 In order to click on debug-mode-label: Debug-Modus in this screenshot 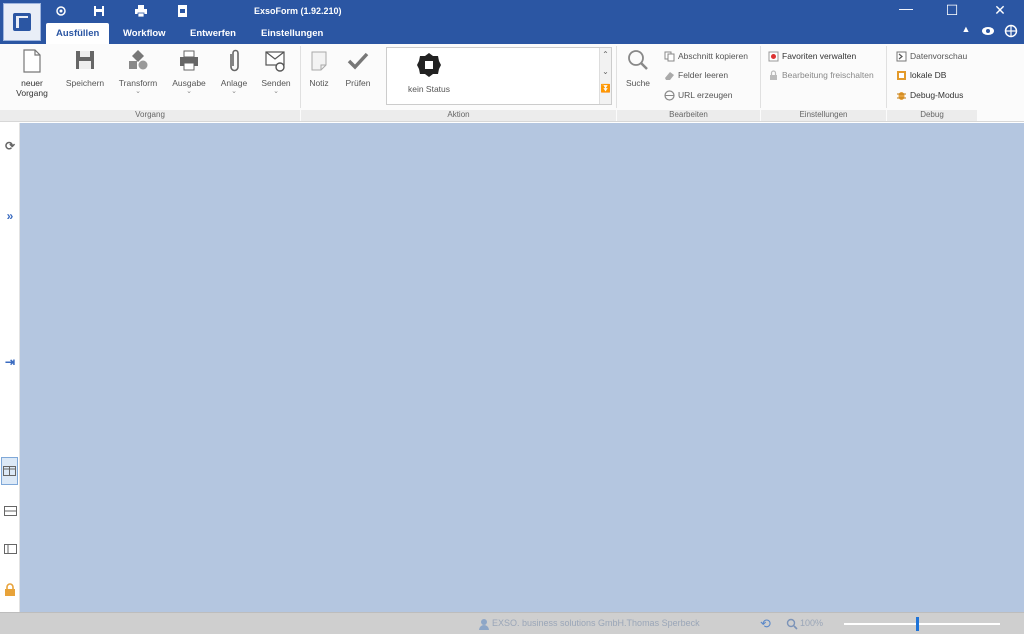, I will do `click(937, 95)`.